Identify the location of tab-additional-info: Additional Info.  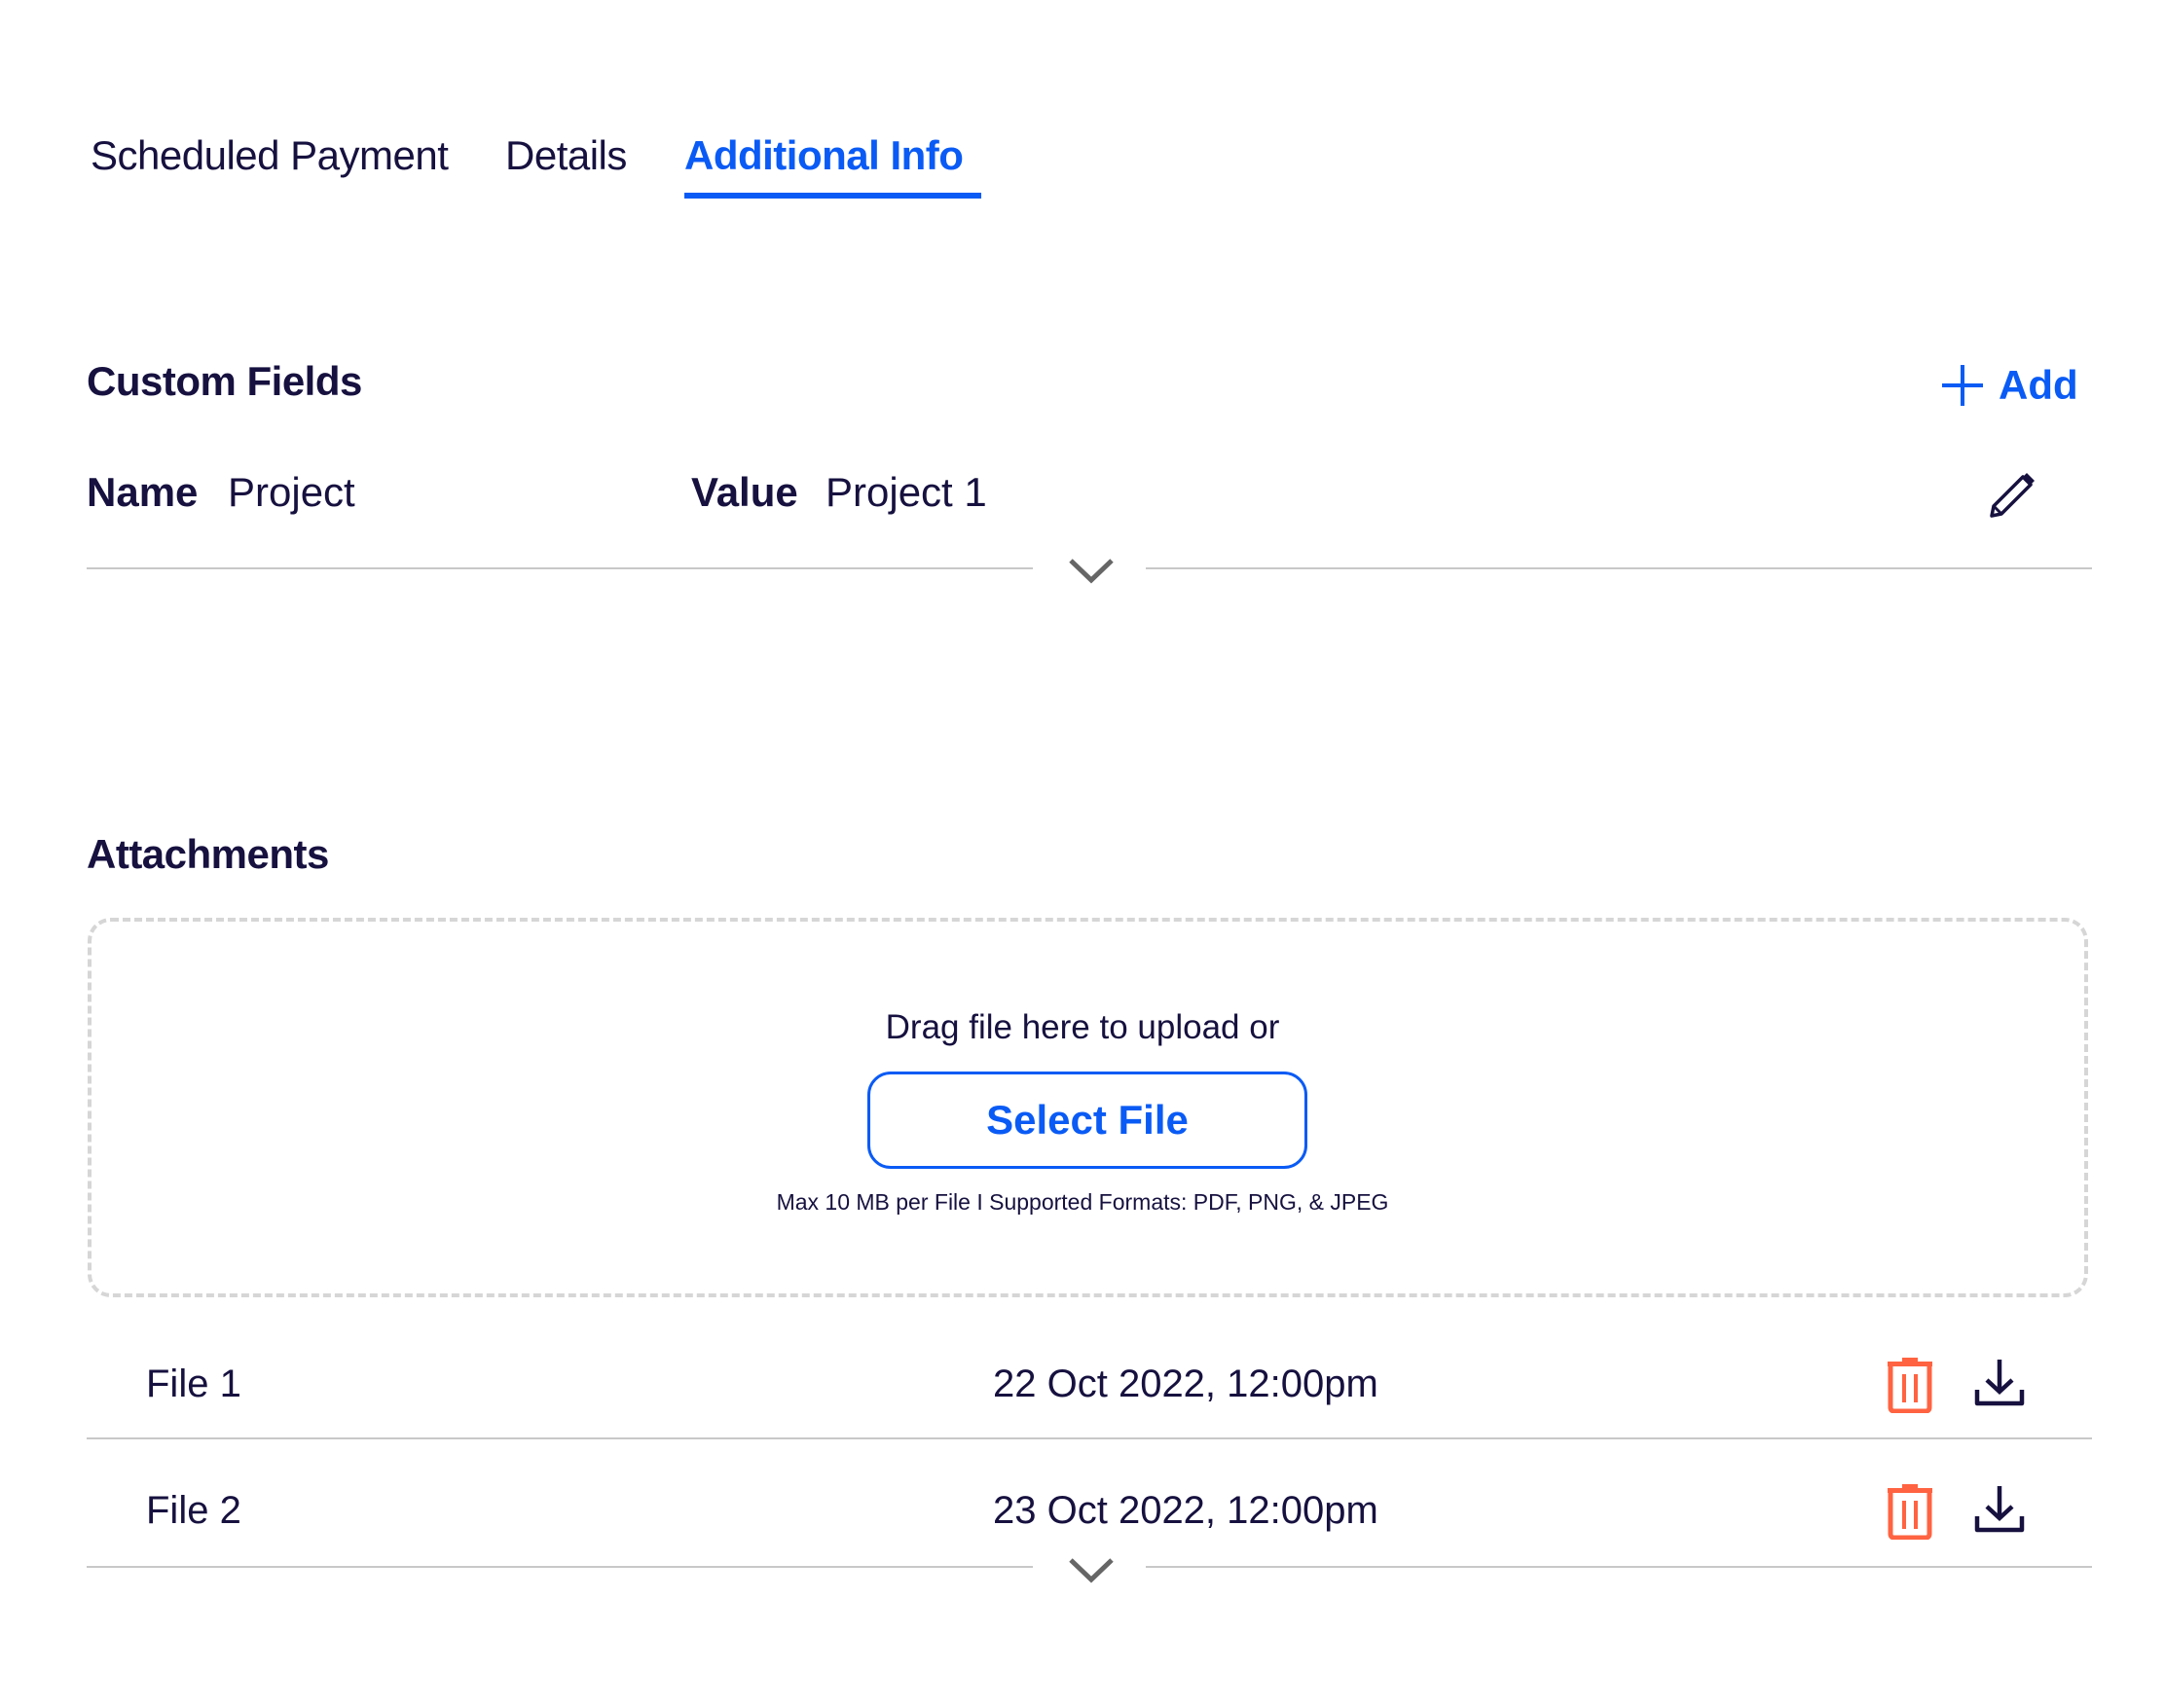
(824, 155).